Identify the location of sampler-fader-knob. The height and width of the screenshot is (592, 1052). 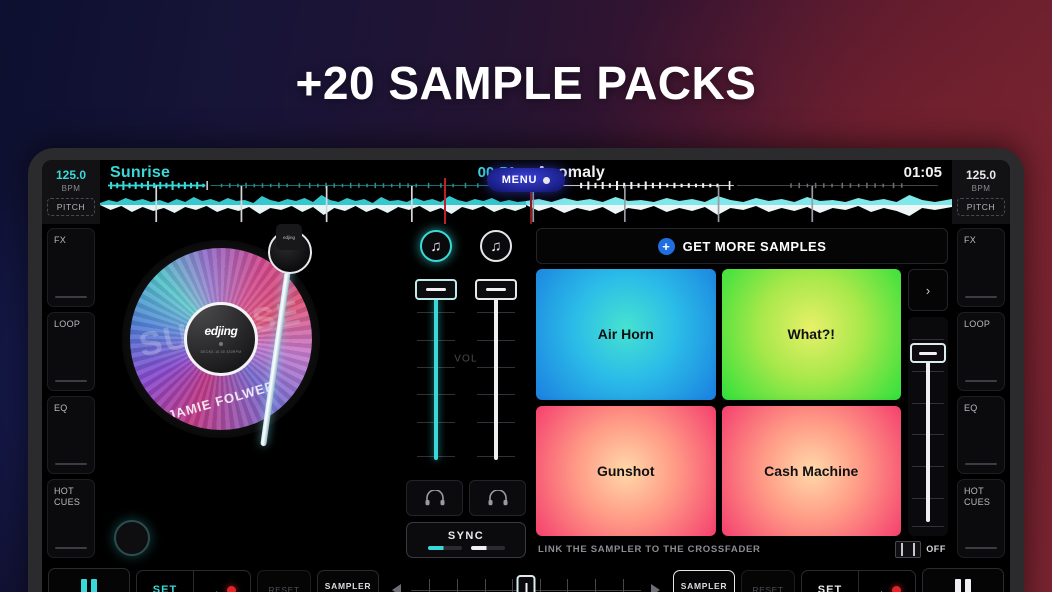
(928, 353).